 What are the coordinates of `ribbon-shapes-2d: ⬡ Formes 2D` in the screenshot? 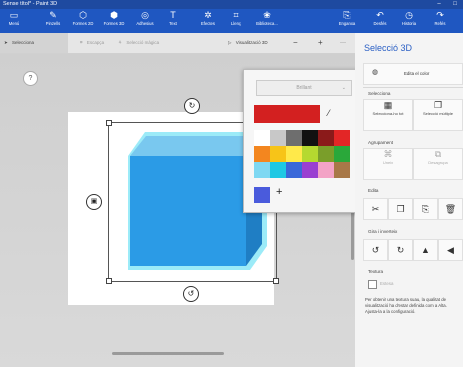 It's located at (83, 21).